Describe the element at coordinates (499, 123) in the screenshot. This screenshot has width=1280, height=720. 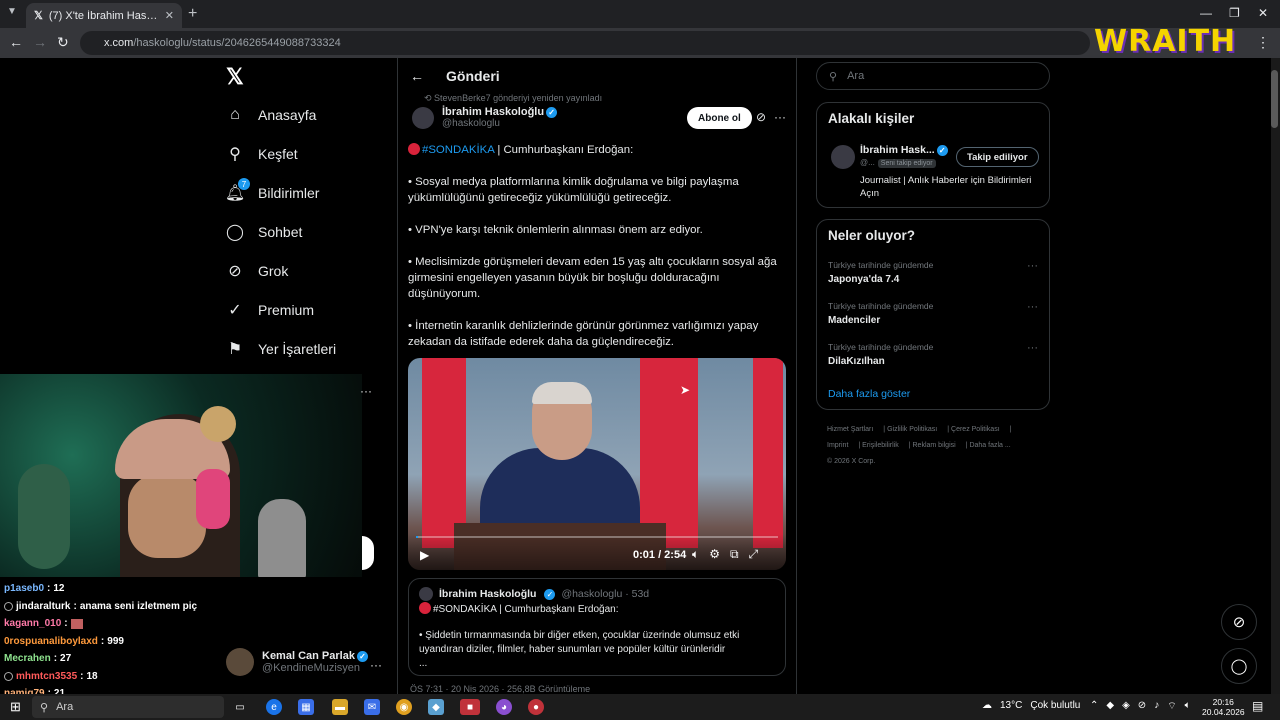
I see `author-handle: @haskologlu` at that location.